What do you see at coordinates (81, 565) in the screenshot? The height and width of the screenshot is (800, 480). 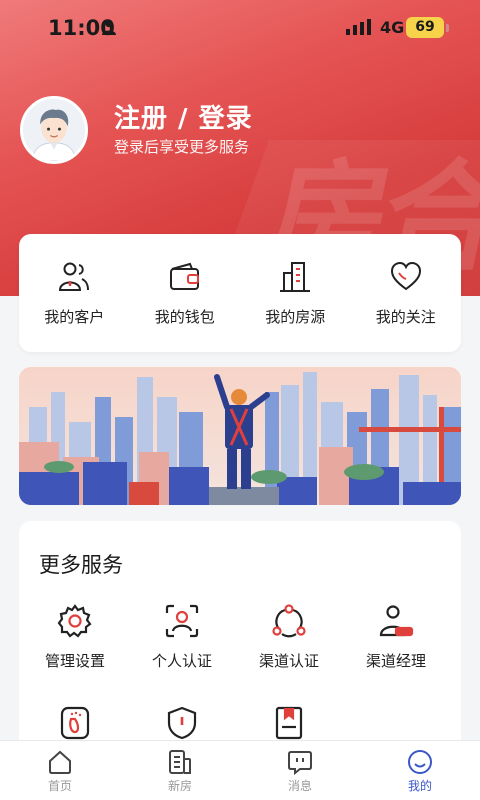 I see `more-services-title: 更多服务` at bounding box center [81, 565].